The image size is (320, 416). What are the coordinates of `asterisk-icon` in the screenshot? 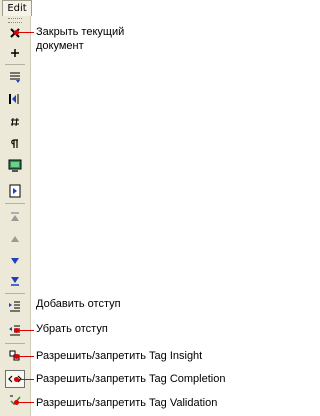 It's located at (15, 53).